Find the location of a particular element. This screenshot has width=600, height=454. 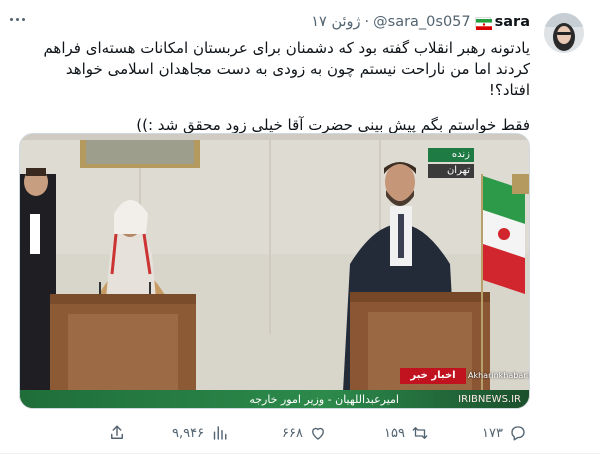

views-count: ۹,۹۴۶ is located at coordinates (188, 433).